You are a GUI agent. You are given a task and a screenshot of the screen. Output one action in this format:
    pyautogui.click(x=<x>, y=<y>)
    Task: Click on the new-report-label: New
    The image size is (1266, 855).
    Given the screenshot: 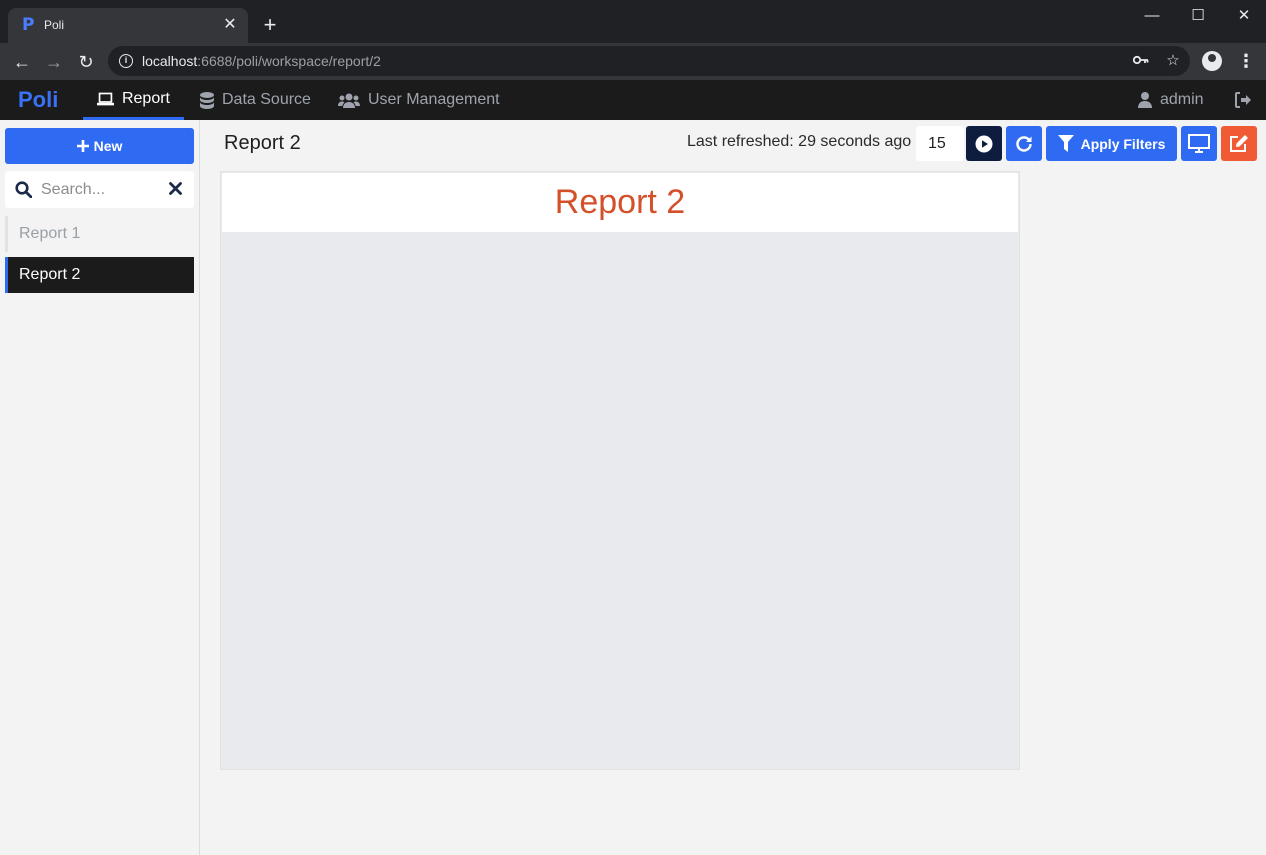 What is the action you would take?
    pyautogui.click(x=108, y=146)
    